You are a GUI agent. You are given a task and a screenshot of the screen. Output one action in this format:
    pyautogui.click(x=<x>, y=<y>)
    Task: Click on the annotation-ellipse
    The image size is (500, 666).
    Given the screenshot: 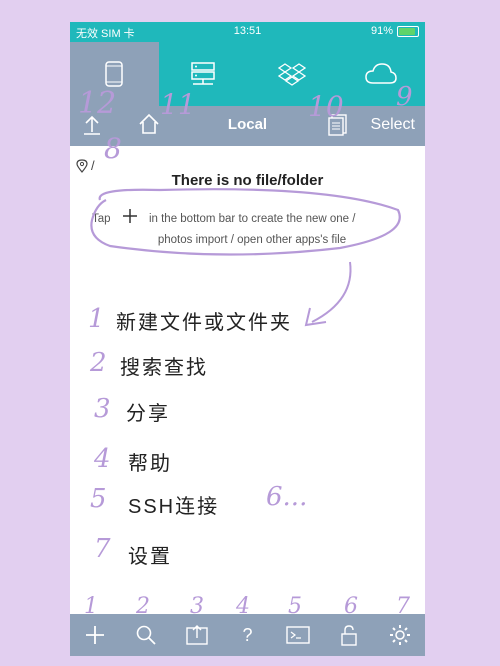 What is the action you would take?
    pyautogui.click(x=245, y=257)
    